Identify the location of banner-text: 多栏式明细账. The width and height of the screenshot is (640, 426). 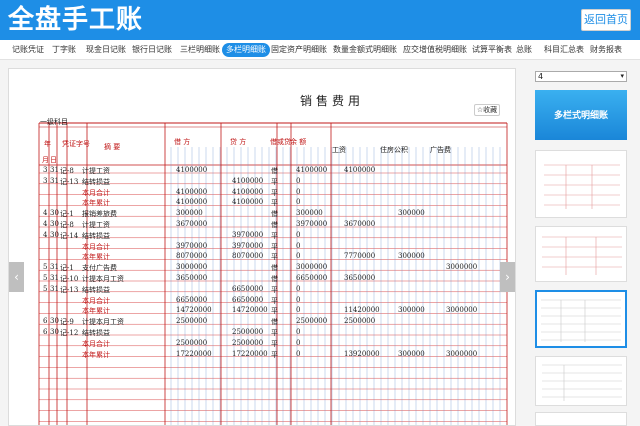
(580, 116).